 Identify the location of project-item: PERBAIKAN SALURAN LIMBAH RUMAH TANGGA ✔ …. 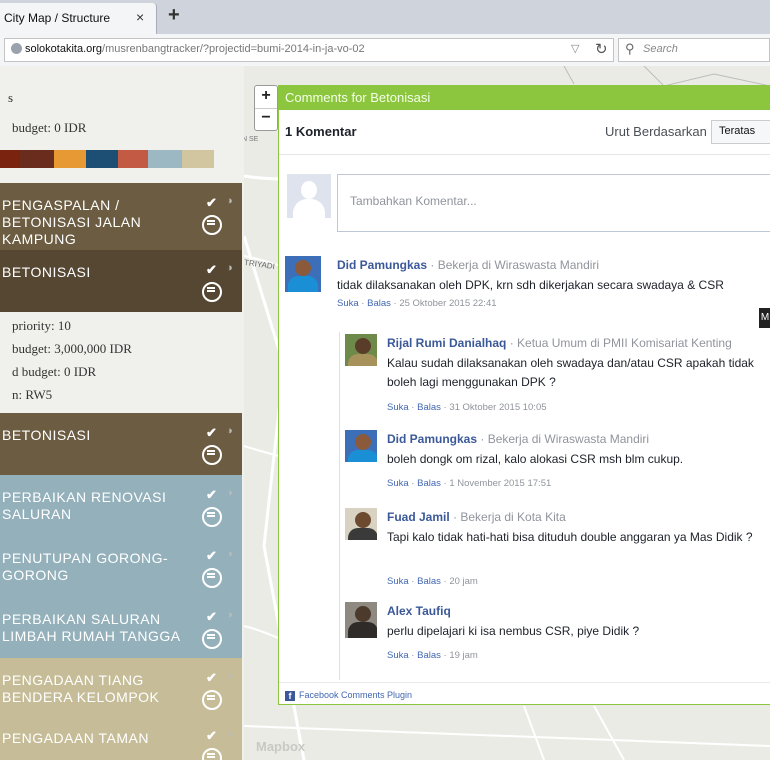
(121, 627).